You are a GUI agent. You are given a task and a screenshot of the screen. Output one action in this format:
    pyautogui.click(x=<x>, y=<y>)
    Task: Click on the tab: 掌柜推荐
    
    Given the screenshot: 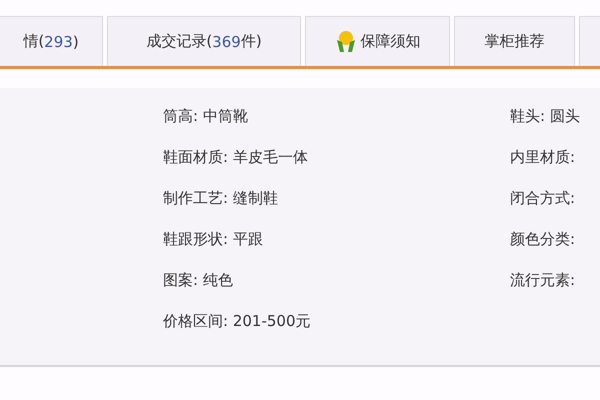 What is the action you would take?
    pyautogui.click(x=514, y=41)
    